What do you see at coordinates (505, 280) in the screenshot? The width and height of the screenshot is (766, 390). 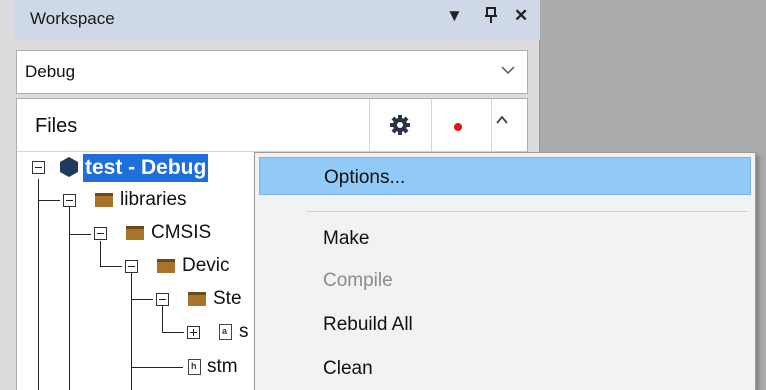 I see `menu-item-compile: Compile` at bounding box center [505, 280].